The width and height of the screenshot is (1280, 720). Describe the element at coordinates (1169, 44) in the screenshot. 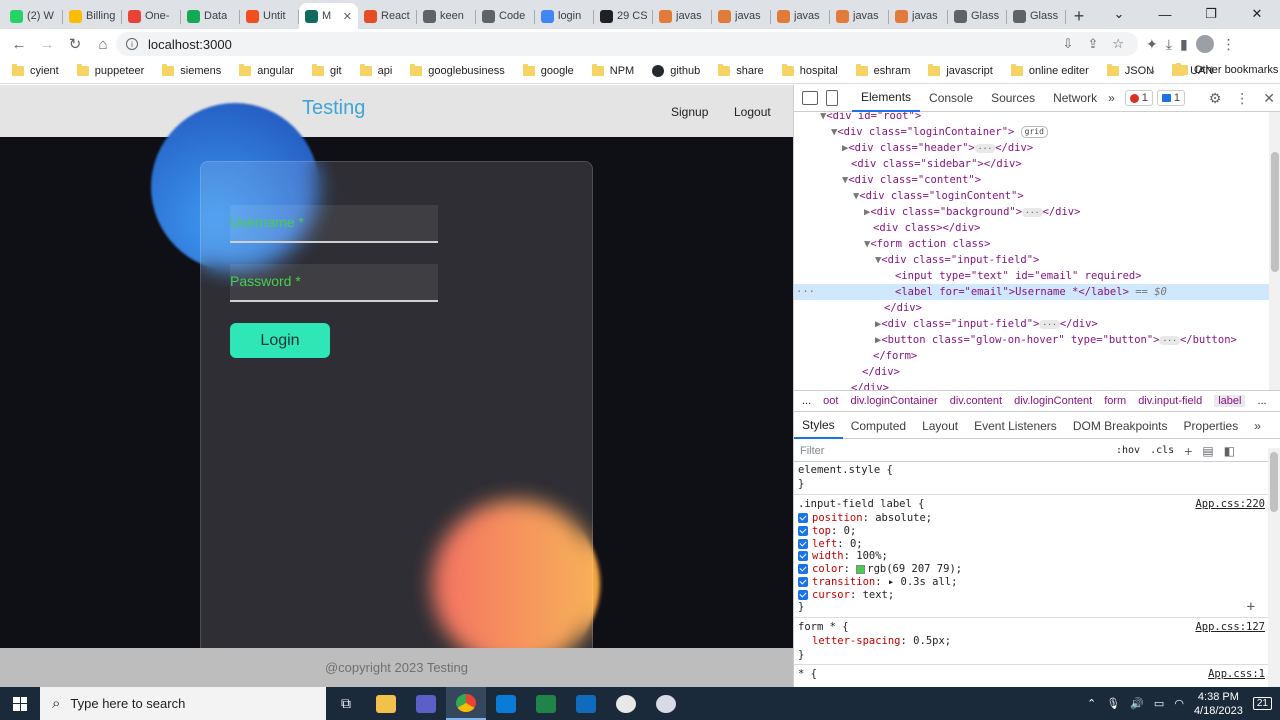

I see `downloads-icon: ⤓` at that location.